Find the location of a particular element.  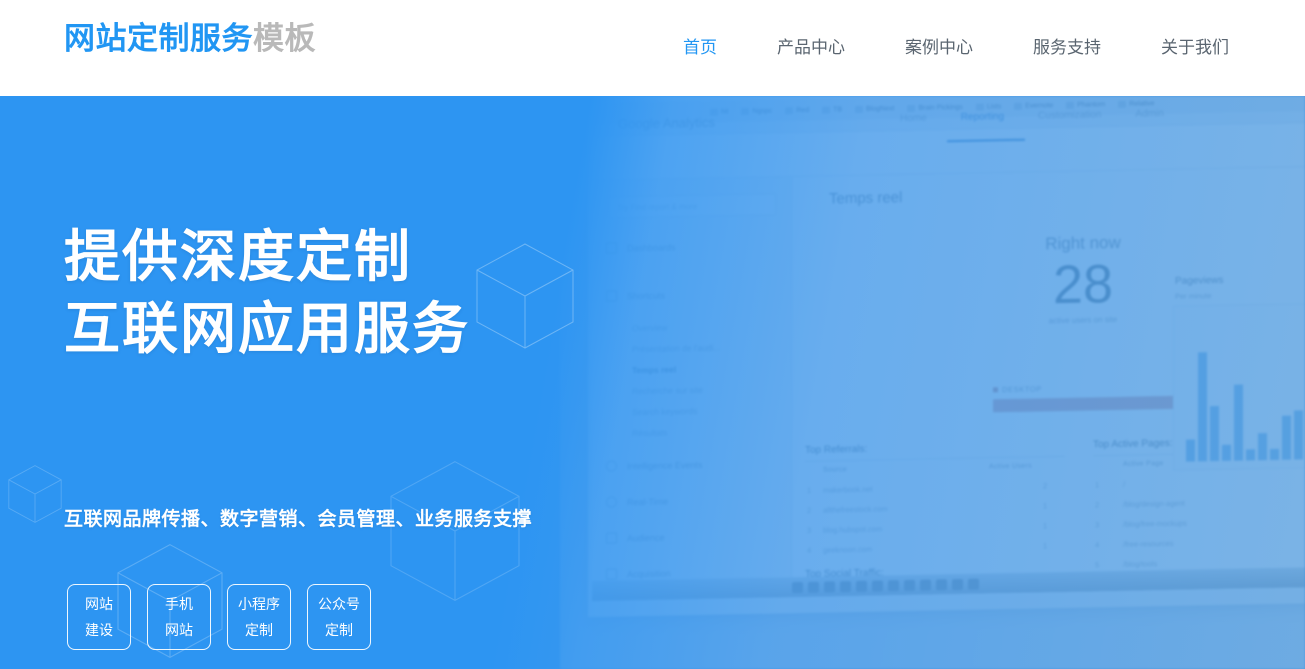

hero-service-badges: 网站 建设 手机 网站 小程序 定制 公众号 定制 is located at coordinates (219, 617).